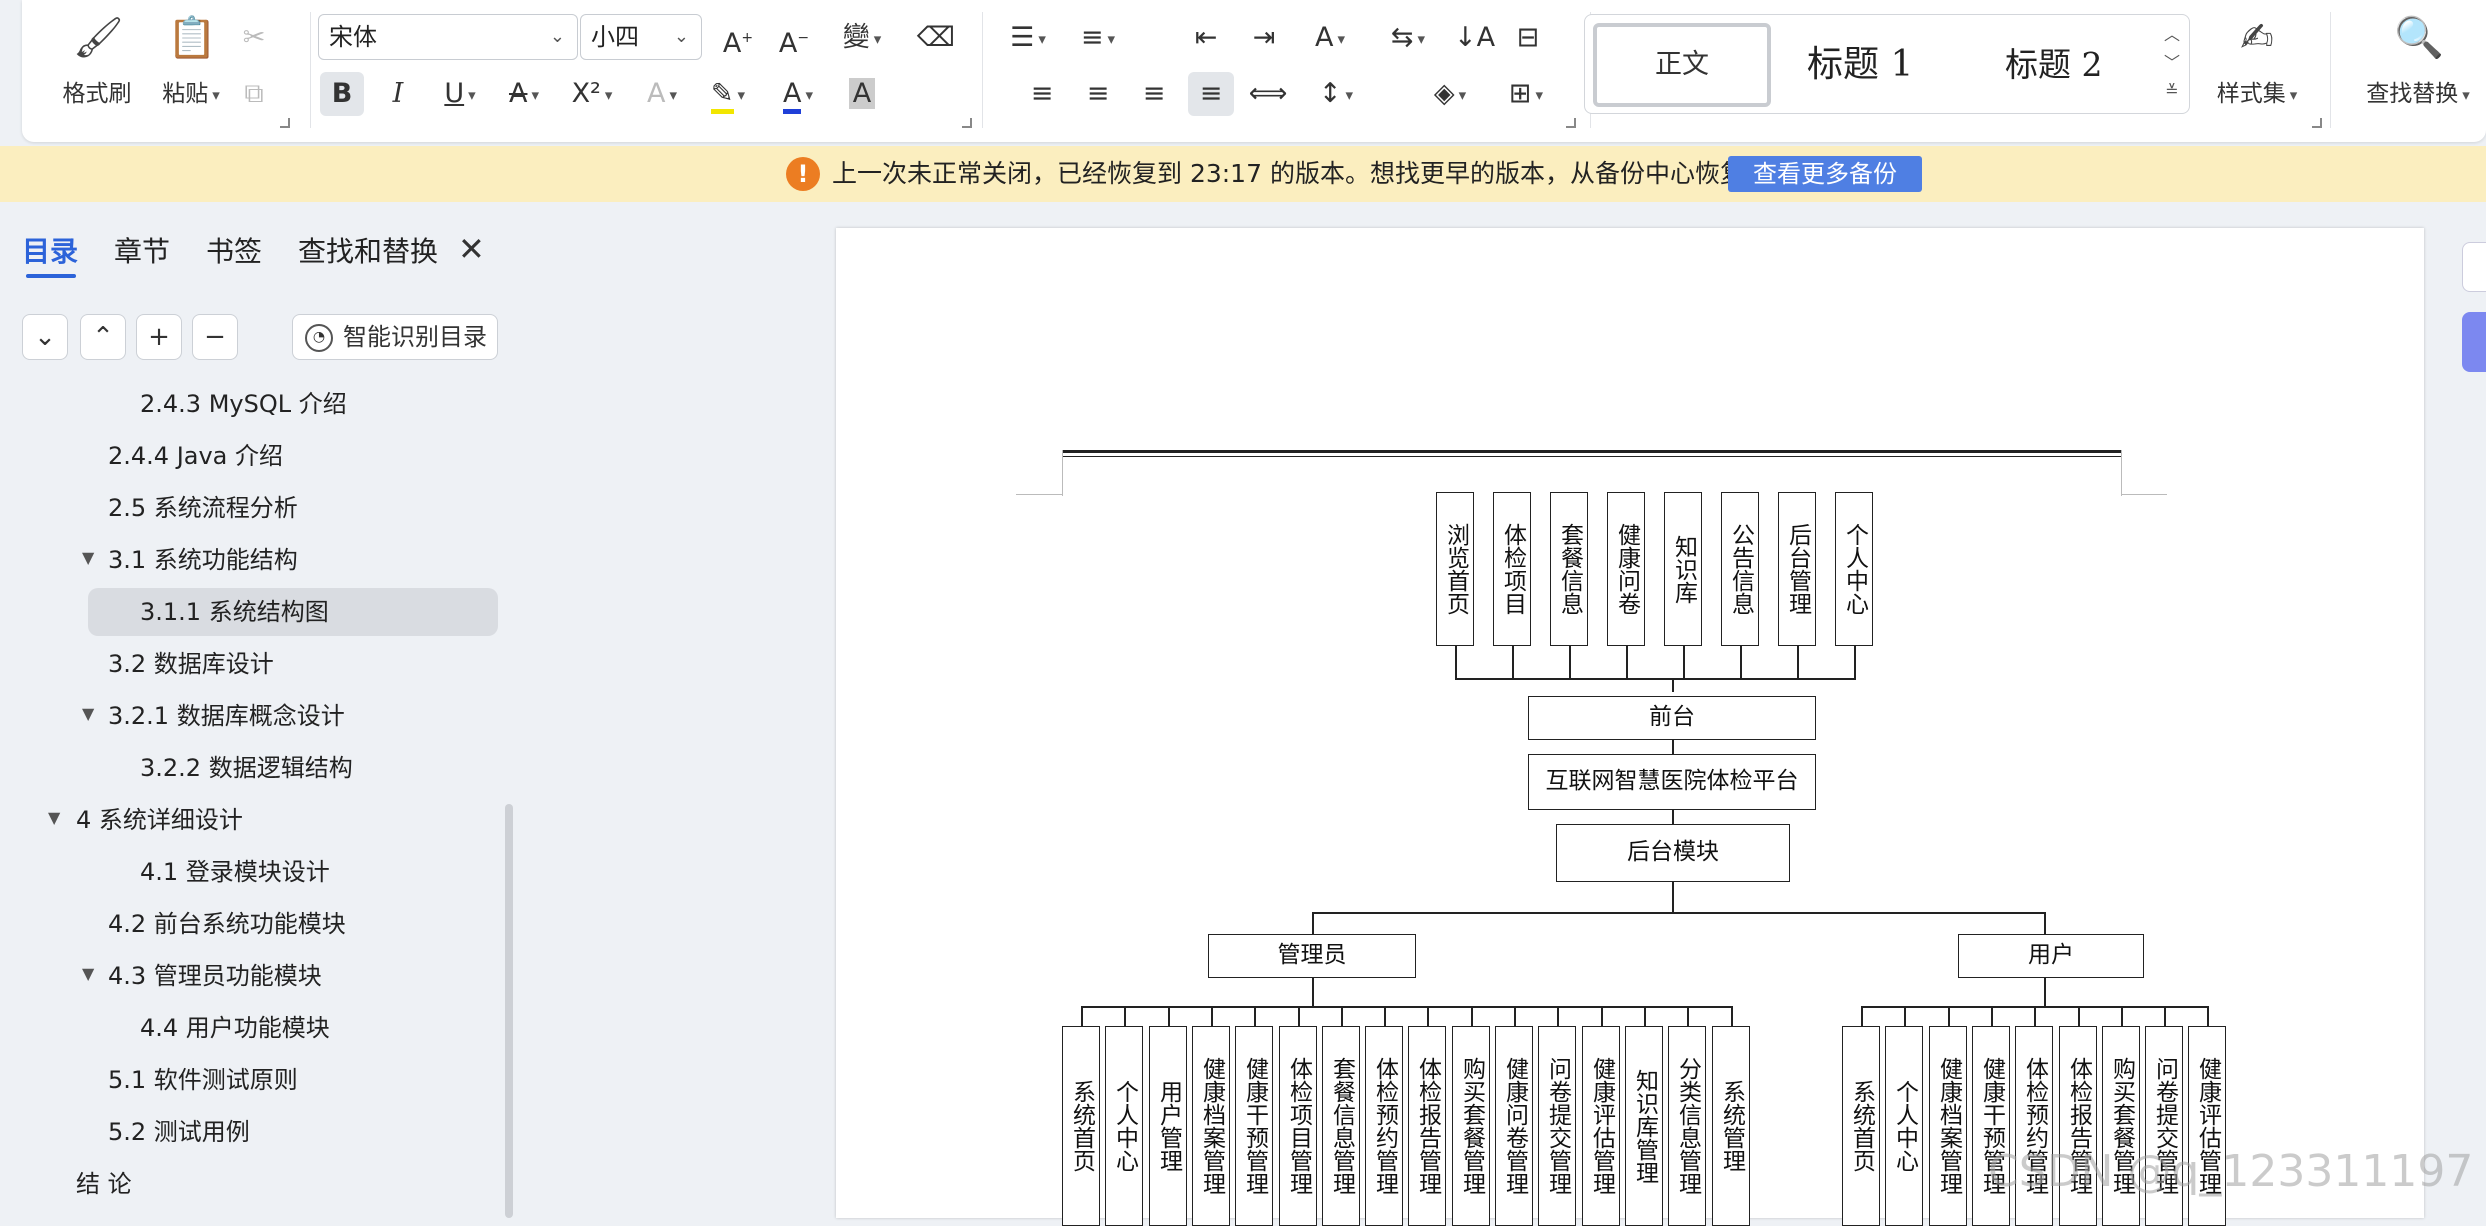 The width and height of the screenshot is (2486, 1226). I want to click on cut-icon: ✂, so click(254, 38).